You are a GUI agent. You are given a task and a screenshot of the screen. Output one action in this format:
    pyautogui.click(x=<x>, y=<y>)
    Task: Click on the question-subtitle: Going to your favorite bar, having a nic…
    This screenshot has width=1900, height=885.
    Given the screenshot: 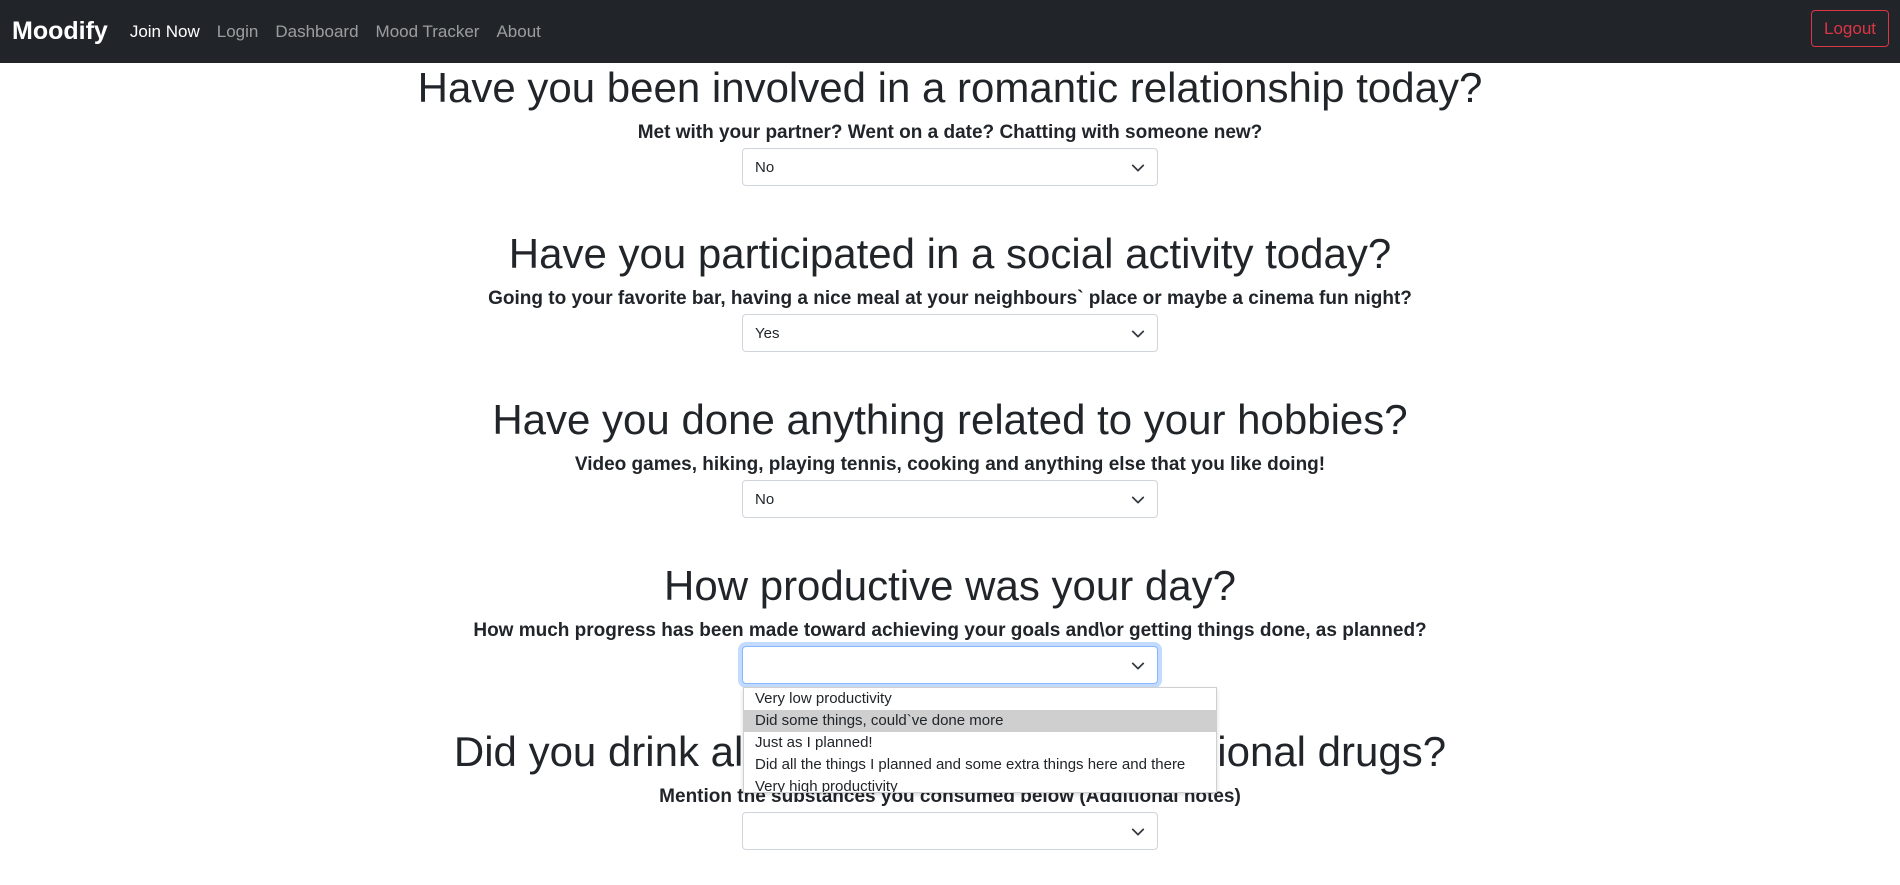 What is the action you would take?
    pyautogui.click(x=950, y=298)
    